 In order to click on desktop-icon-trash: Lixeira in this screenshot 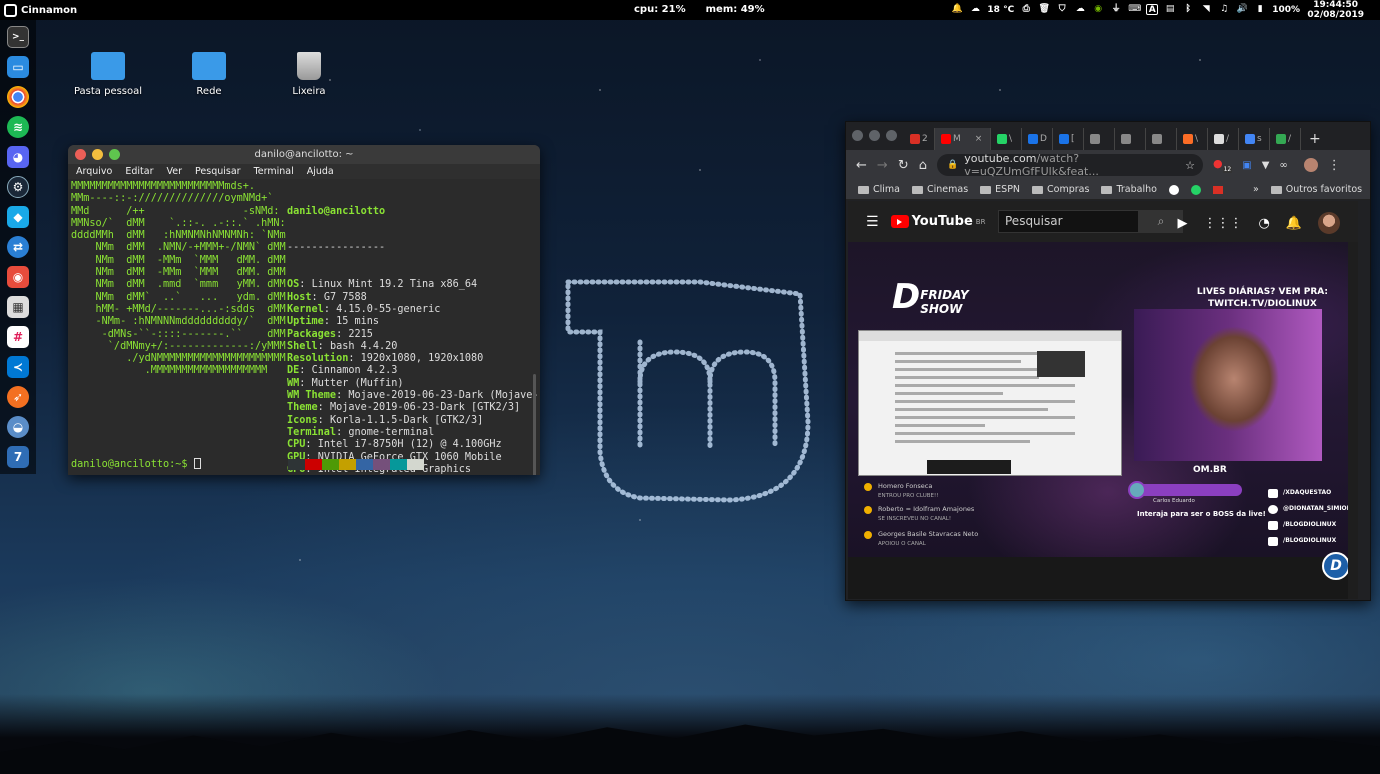, I will do `click(309, 74)`.